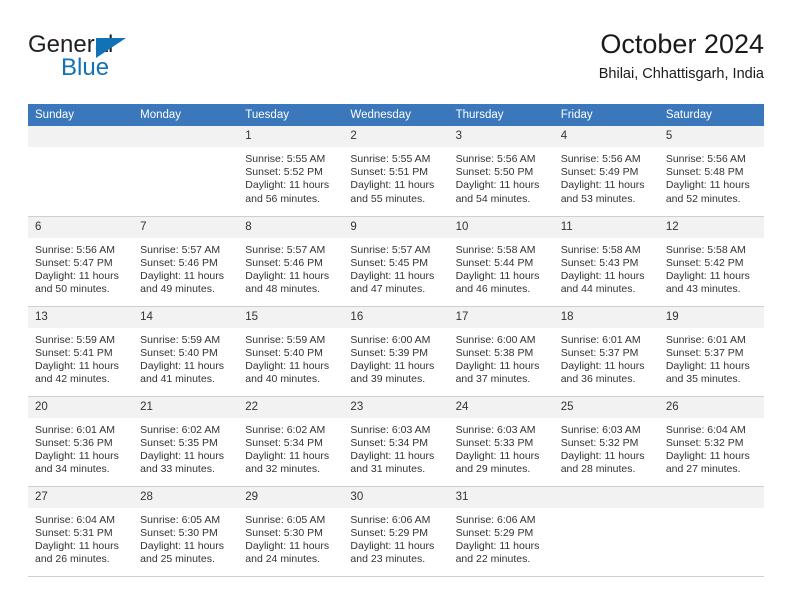 The height and width of the screenshot is (612, 792). I want to click on day-number: 13, so click(81, 317).